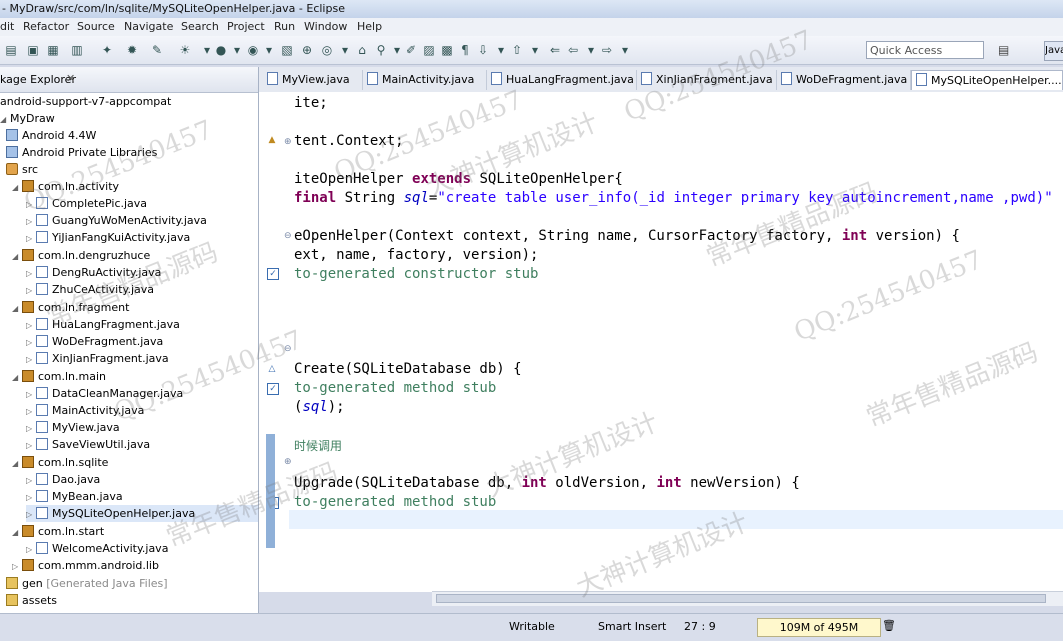 The height and width of the screenshot is (641, 1063). Describe the element at coordinates (27, 118) in the screenshot. I see `tree-item-project: ◢ MyDraw` at that location.